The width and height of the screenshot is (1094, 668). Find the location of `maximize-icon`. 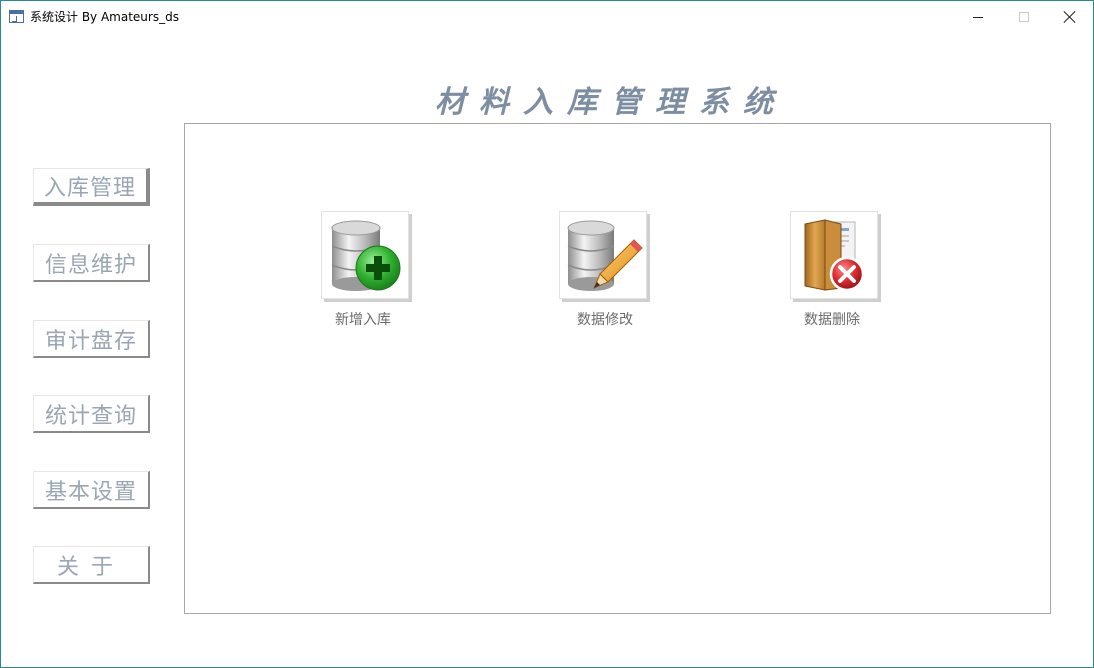

maximize-icon is located at coordinates (1024, 17).